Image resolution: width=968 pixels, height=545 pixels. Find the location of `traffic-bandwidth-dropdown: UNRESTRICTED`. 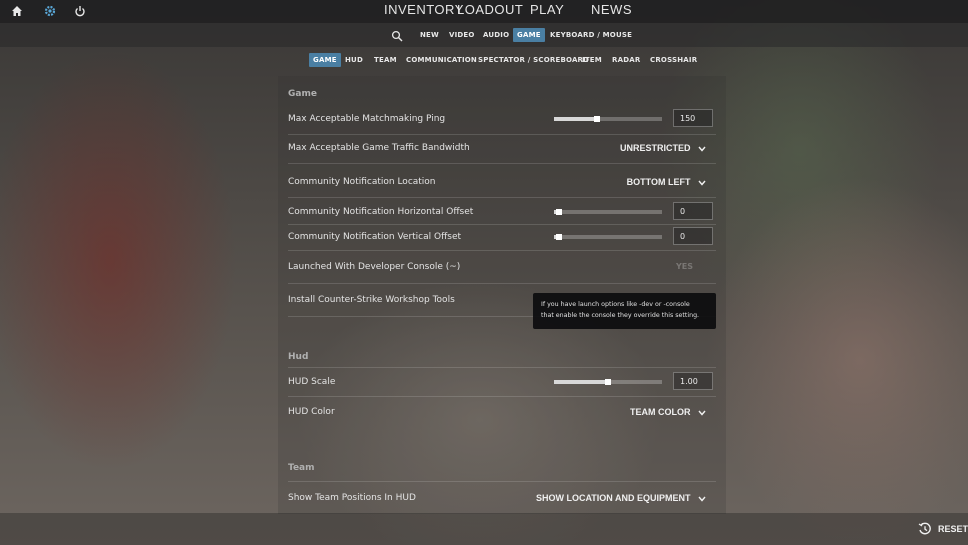

traffic-bandwidth-dropdown: UNRESTRICTED is located at coordinates (663, 148).